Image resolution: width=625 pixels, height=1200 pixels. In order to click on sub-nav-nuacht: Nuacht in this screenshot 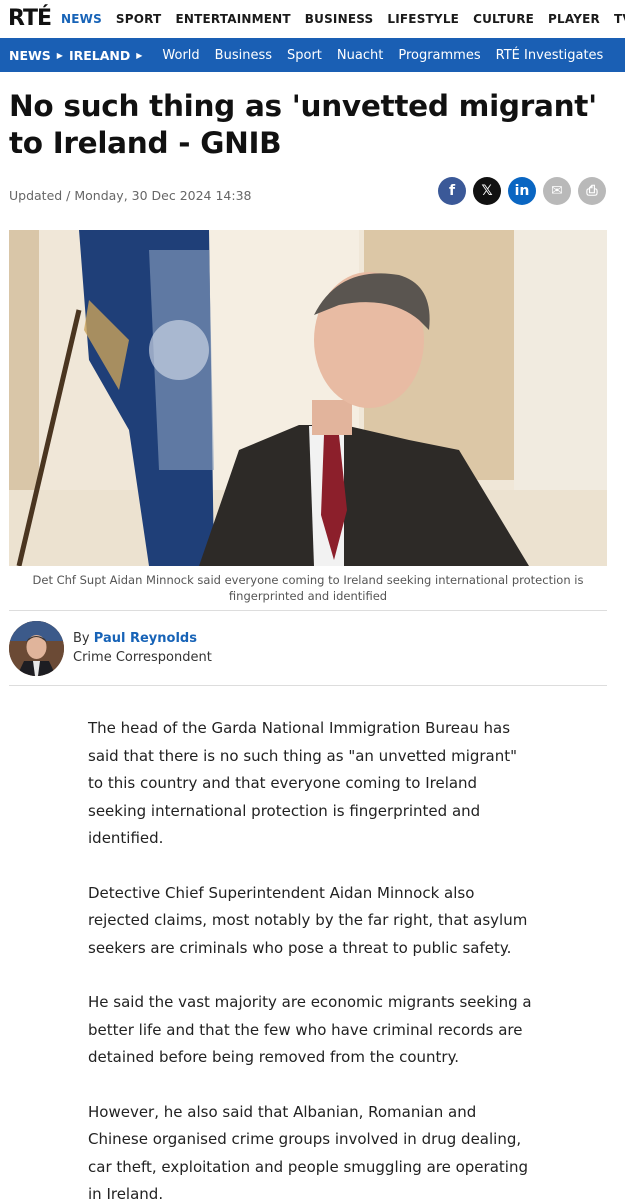, I will do `click(360, 55)`.